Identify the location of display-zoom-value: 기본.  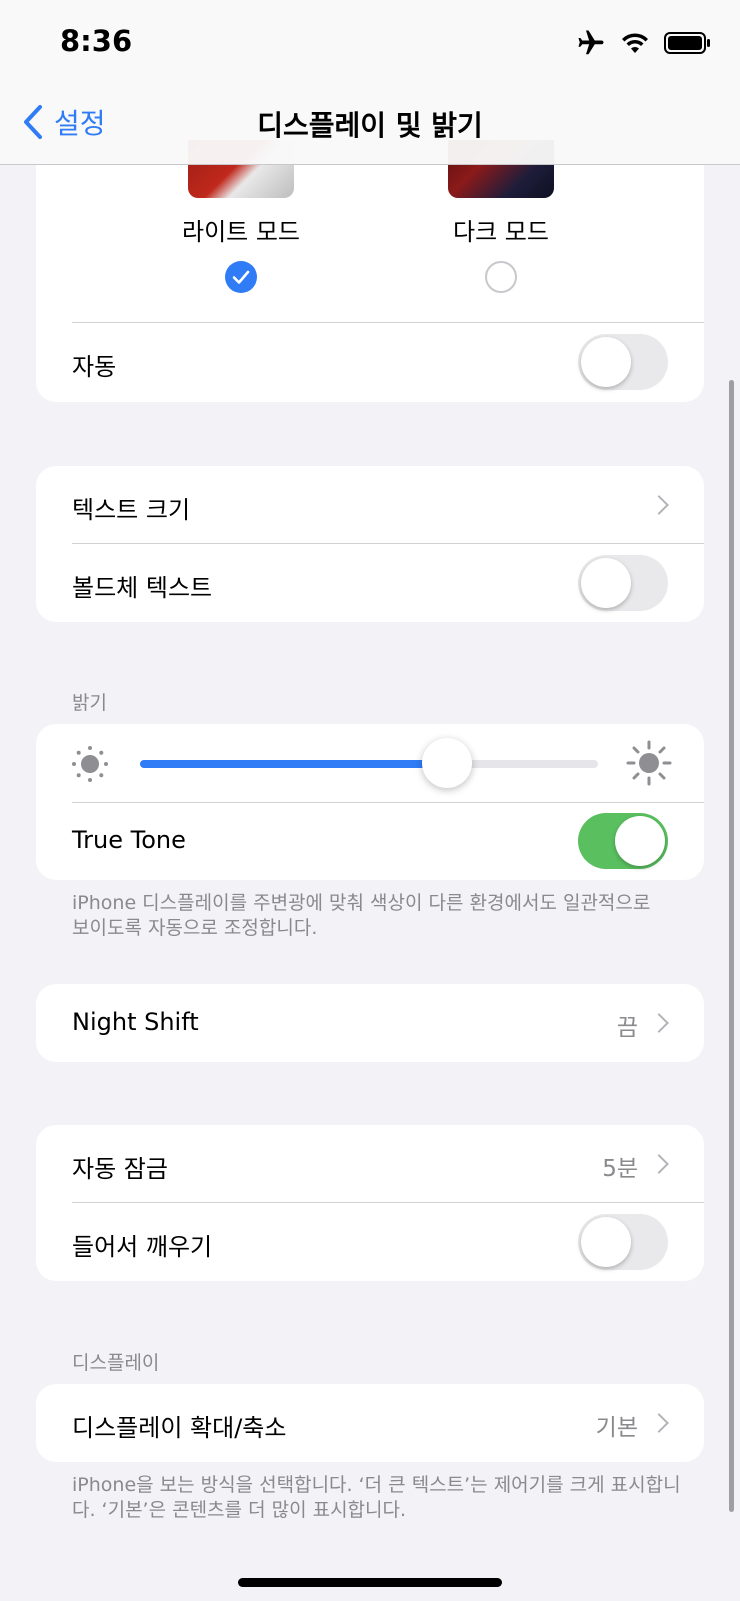
(616, 1428).